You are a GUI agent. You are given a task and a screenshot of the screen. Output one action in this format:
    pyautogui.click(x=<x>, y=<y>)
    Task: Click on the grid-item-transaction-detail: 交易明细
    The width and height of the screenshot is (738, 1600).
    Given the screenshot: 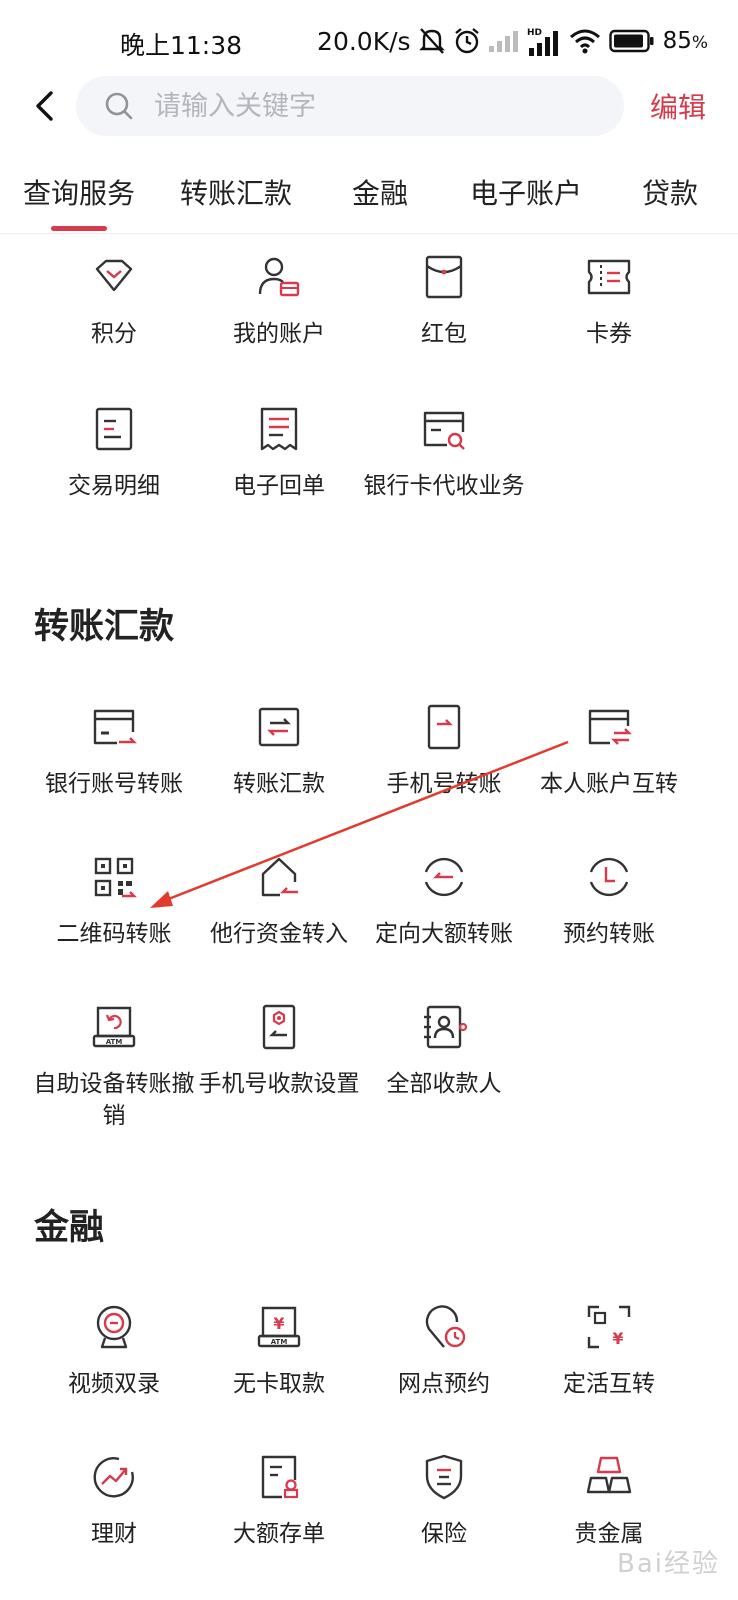 What is the action you would take?
    pyautogui.click(x=114, y=453)
    